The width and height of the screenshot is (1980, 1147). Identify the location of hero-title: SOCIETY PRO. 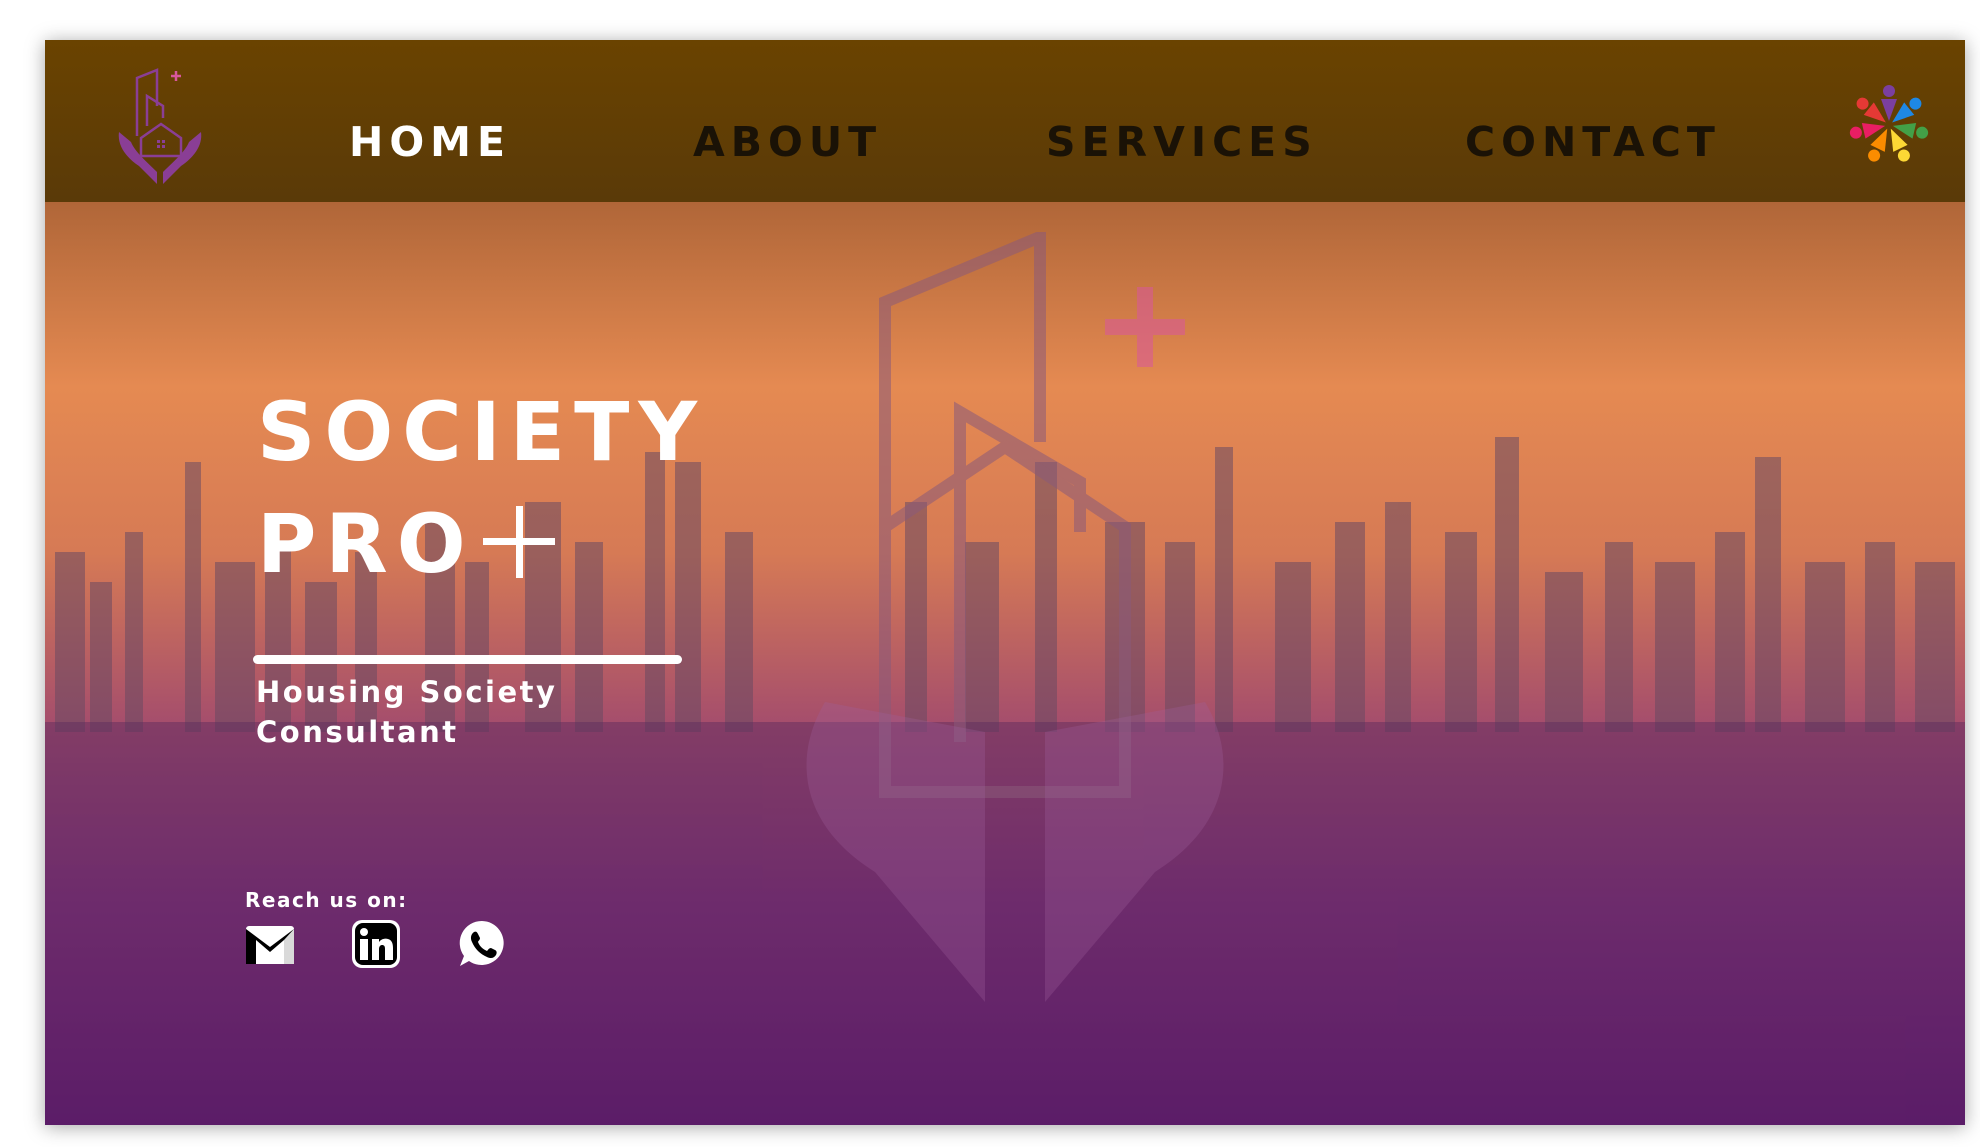
(481, 489).